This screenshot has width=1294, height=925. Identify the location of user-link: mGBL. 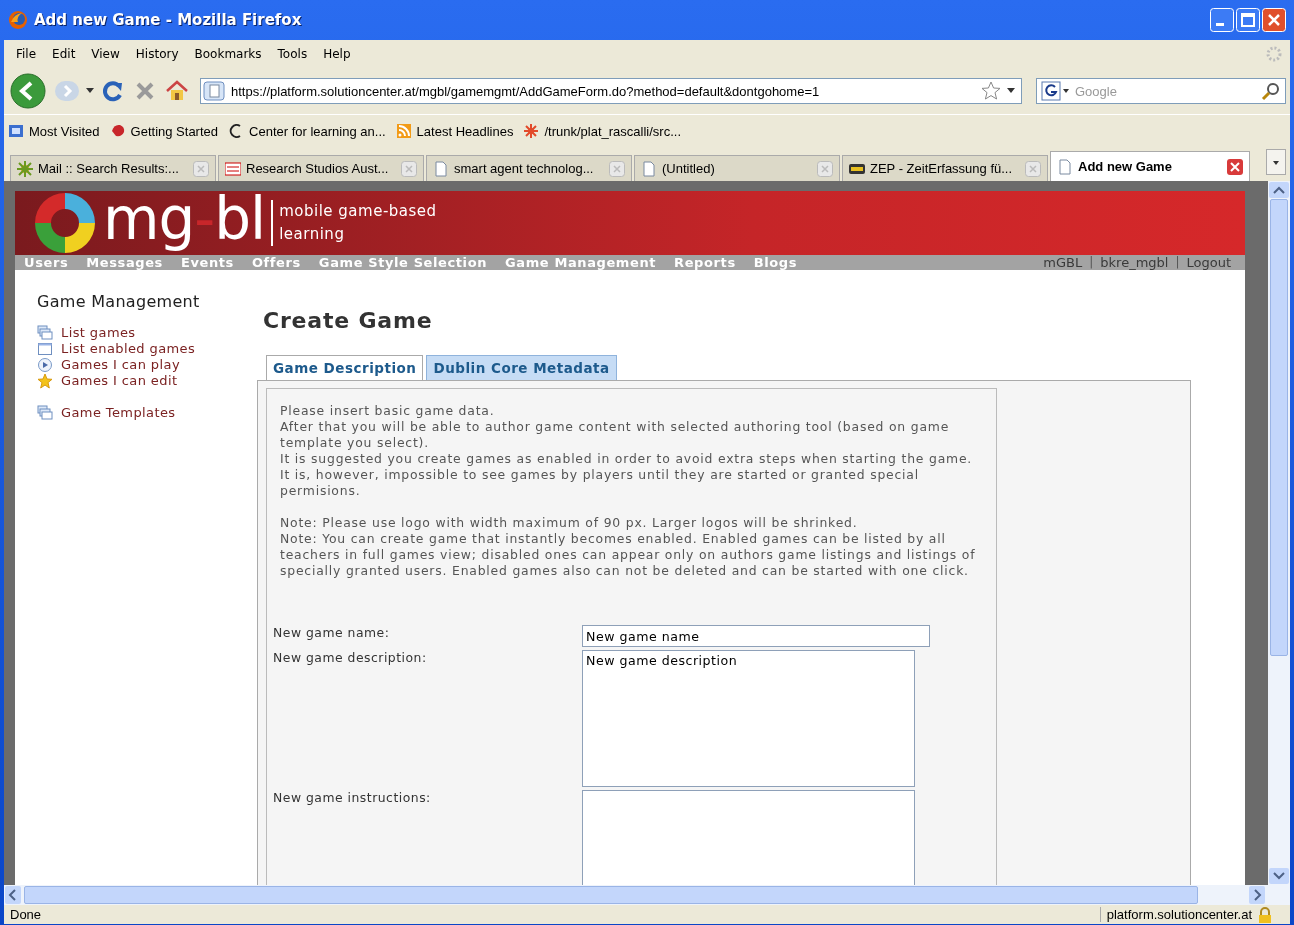
(1063, 262).